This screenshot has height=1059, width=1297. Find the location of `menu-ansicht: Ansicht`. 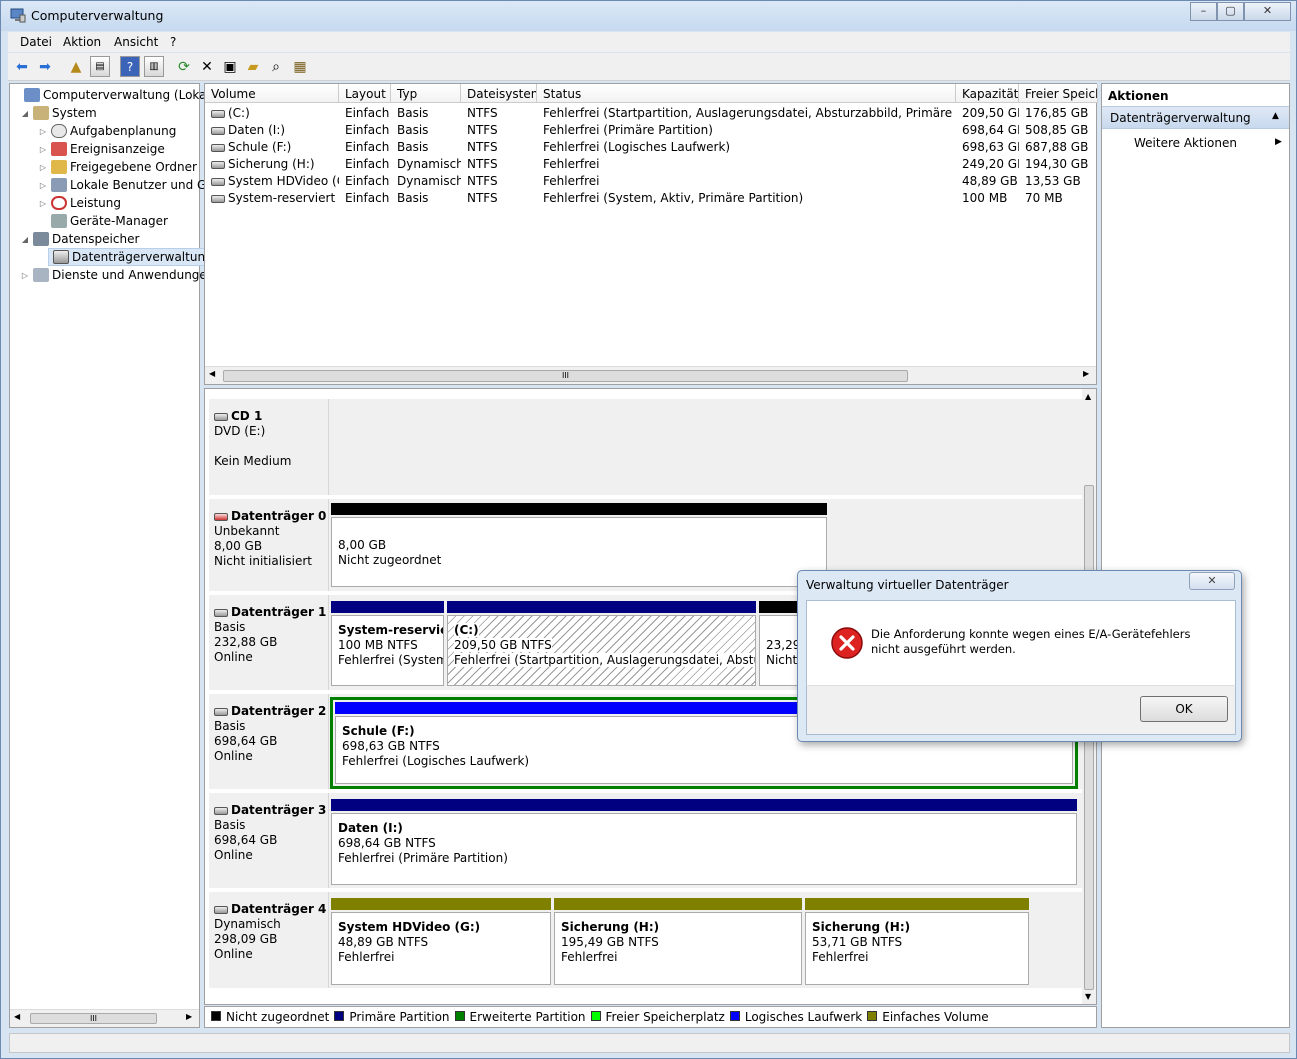

menu-ansicht: Ansicht is located at coordinates (136, 42).